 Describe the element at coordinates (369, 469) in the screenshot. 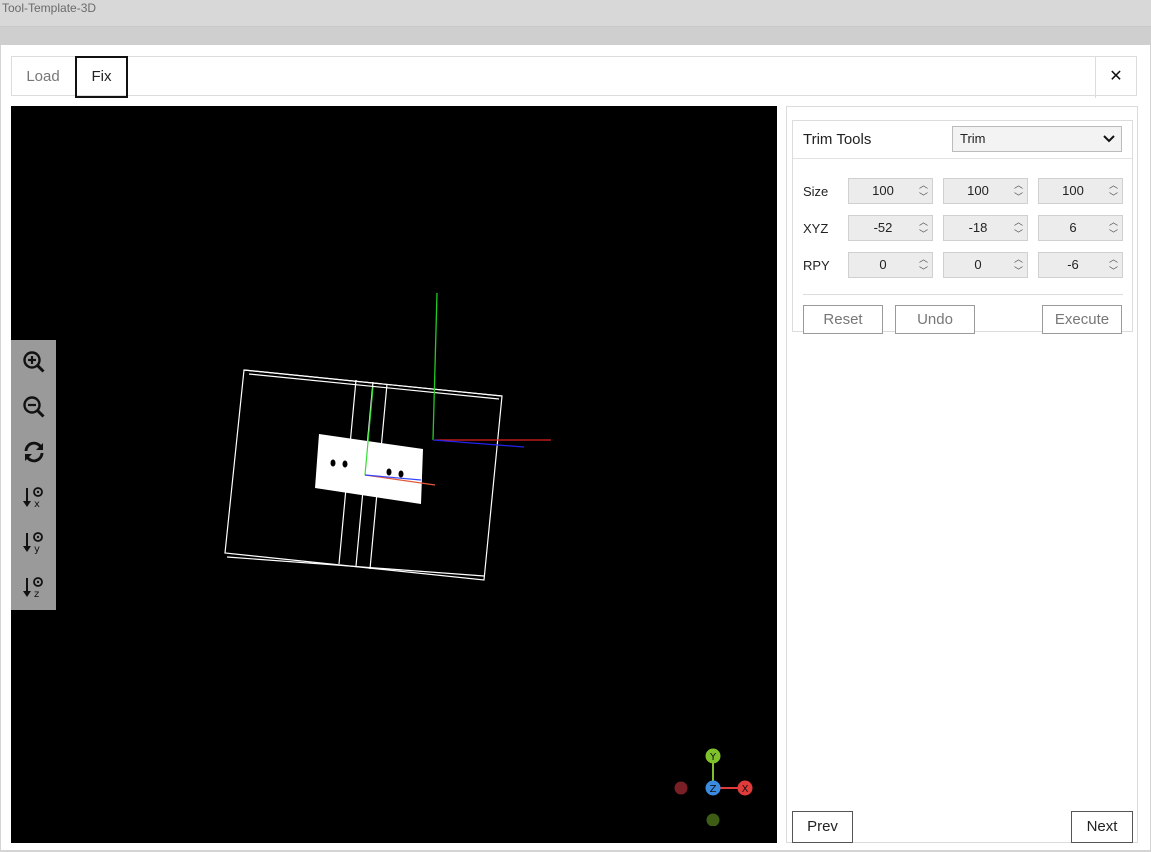

I see `point-cloud-object` at that location.